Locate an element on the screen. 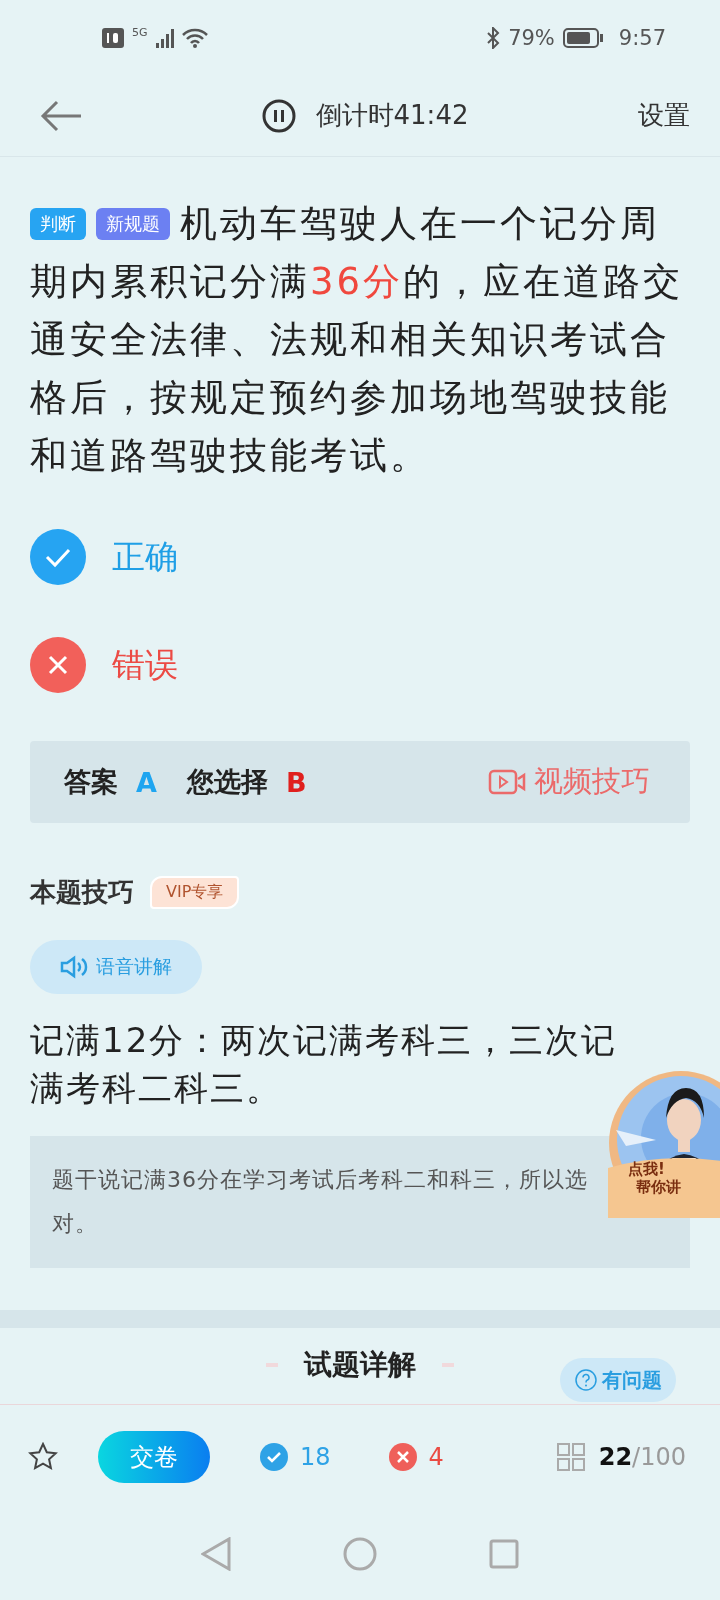 Image resolution: width=720 pixels, height=1600 pixels. answer-option: 错误 is located at coordinates (104, 665).